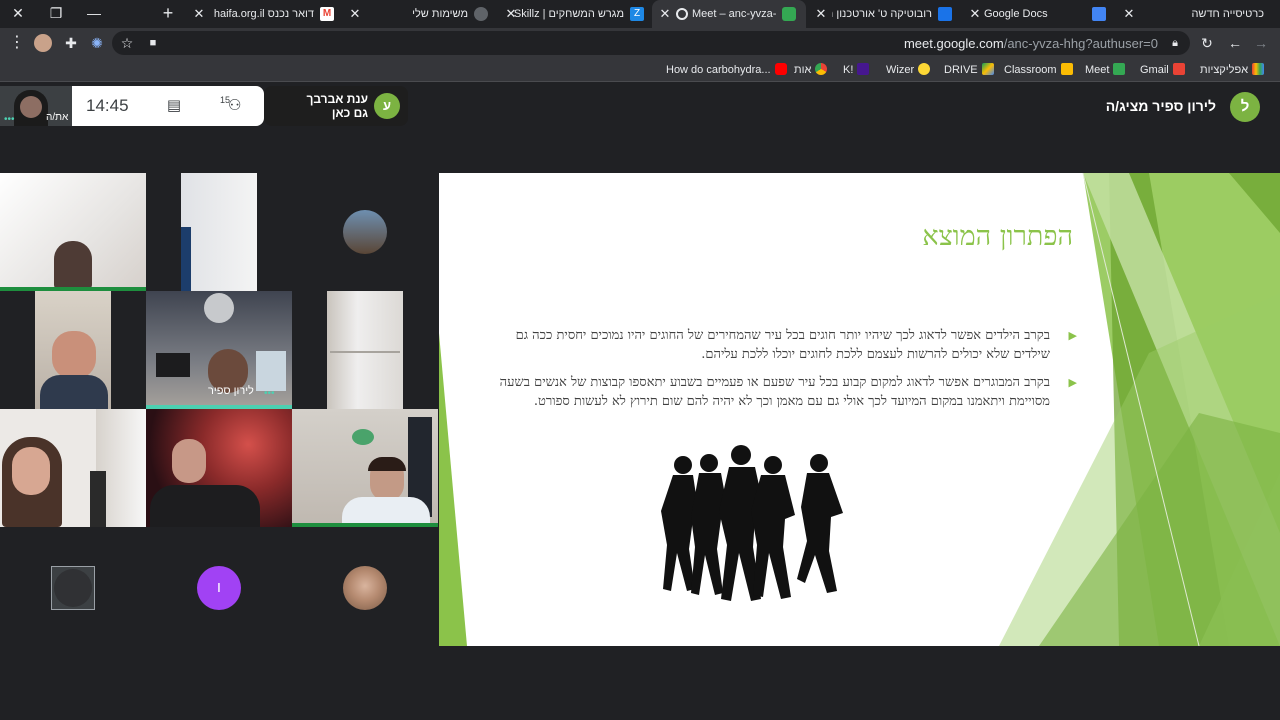  Describe the element at coordinates (481, 14) in the screenshot. I see `globe-icon` at that location.